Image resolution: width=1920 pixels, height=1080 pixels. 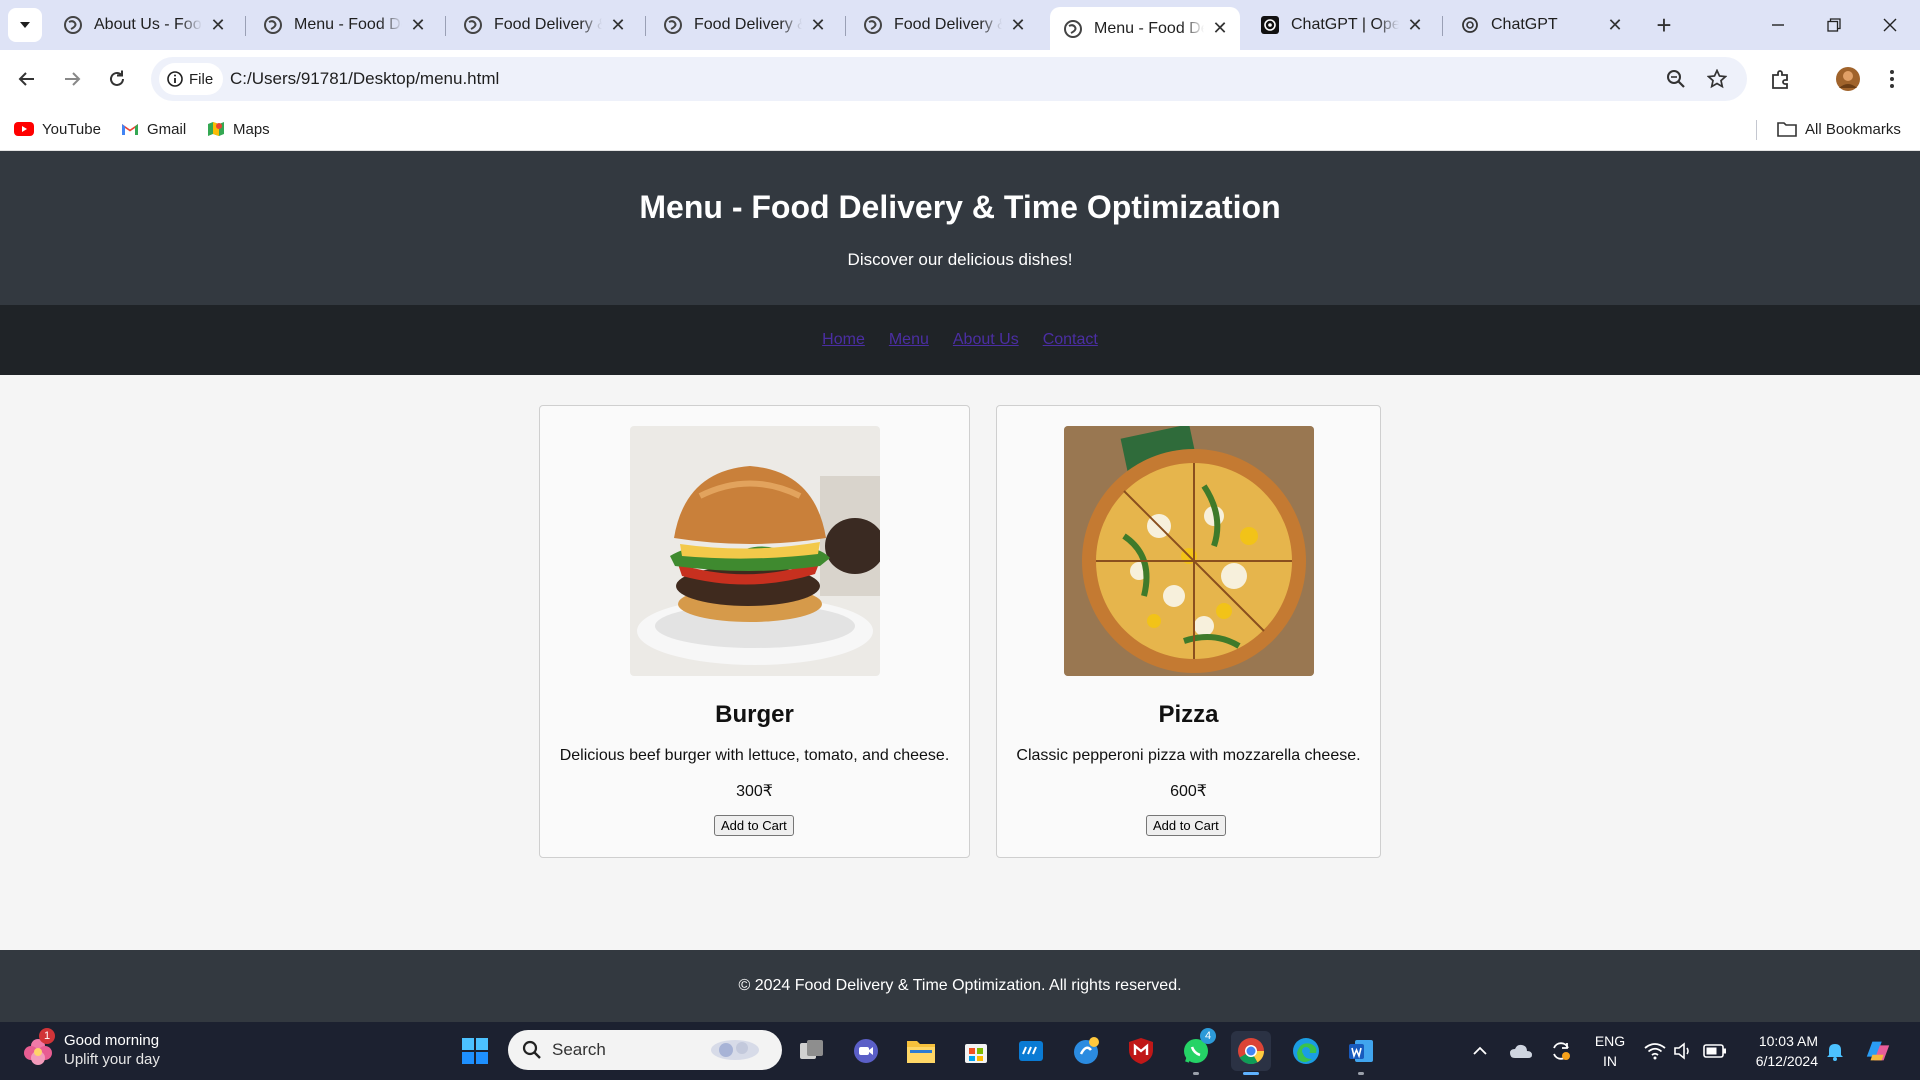 I want to click on show-hidden-icons, so click(x=1480, y=1051).